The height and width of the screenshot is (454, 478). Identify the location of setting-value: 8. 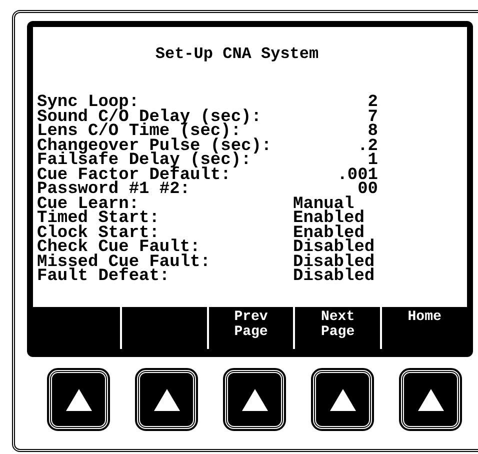
(373, 132).